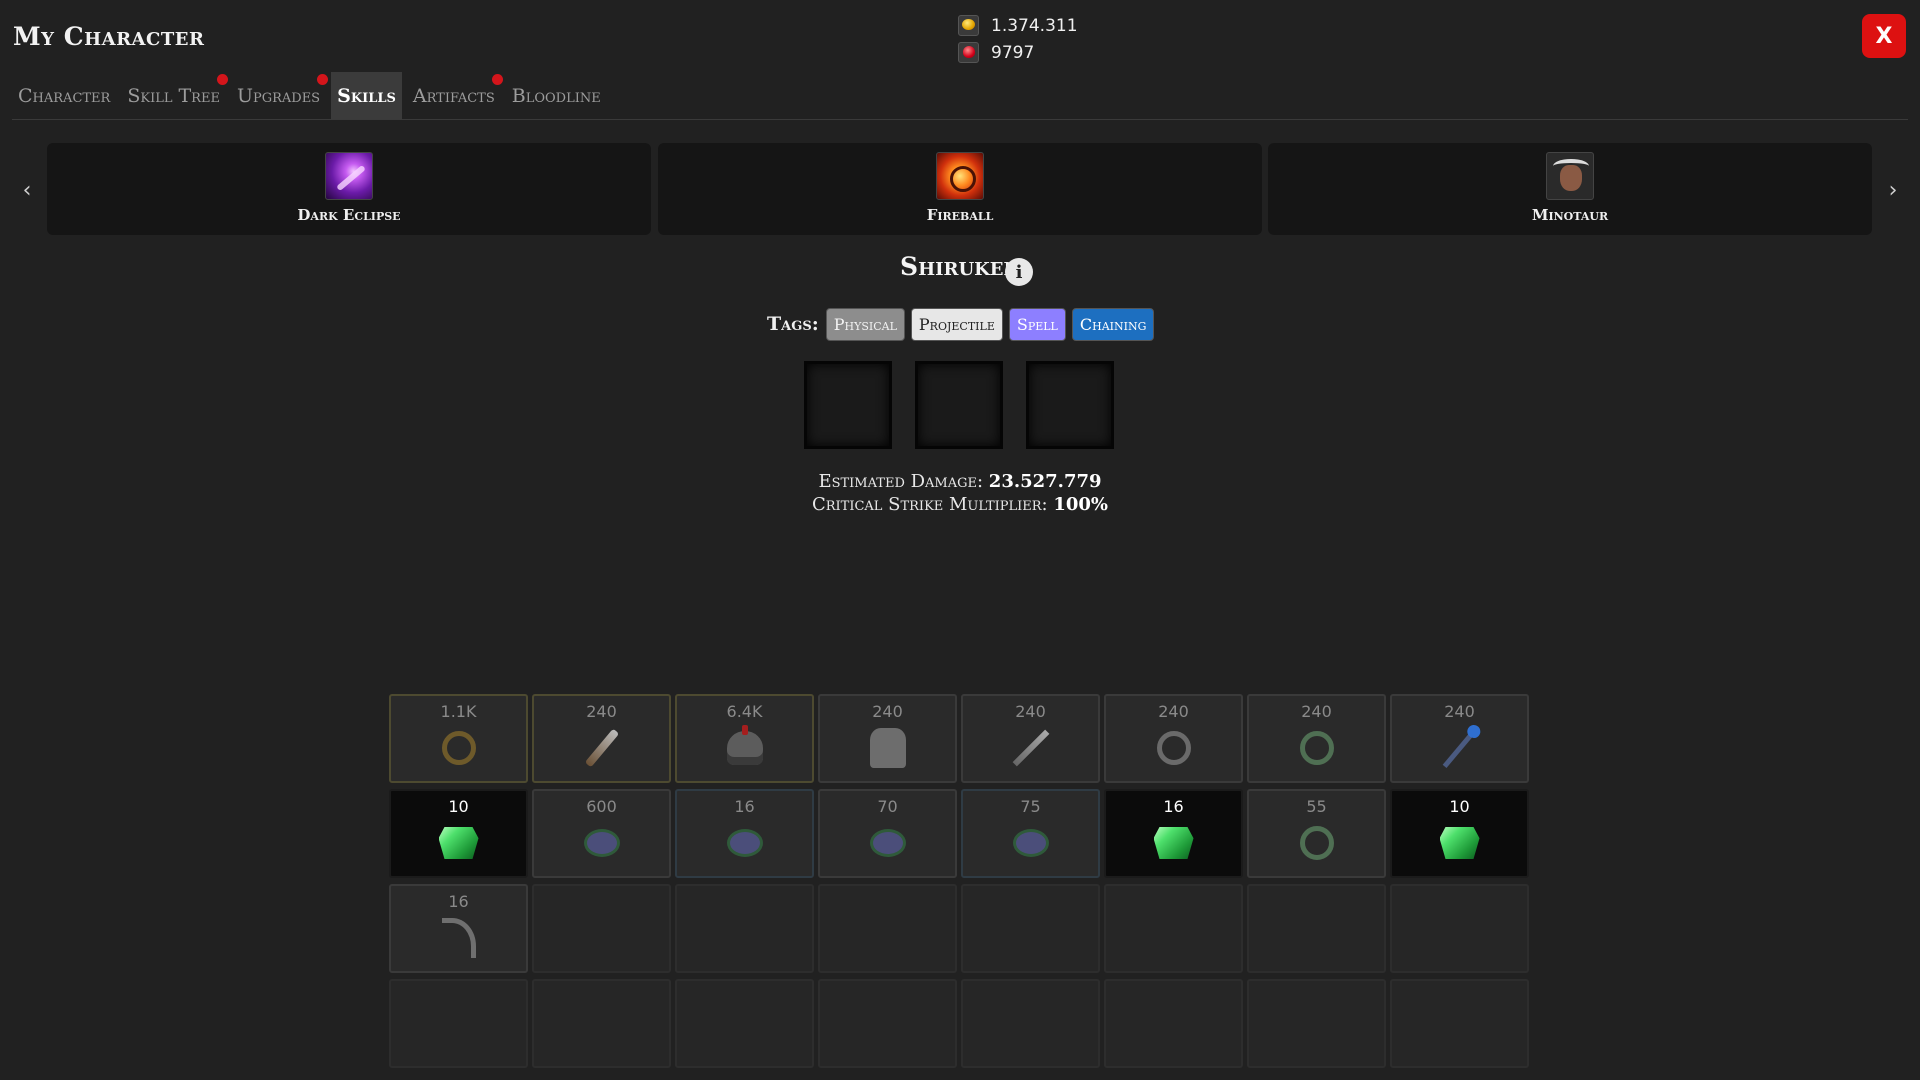 This screenshot has width=1920, height=1080. What do you see at coordinates (1081, 504) in the screenshot?
I see `stat-value: 100%` at bounding box center [1081, 504].